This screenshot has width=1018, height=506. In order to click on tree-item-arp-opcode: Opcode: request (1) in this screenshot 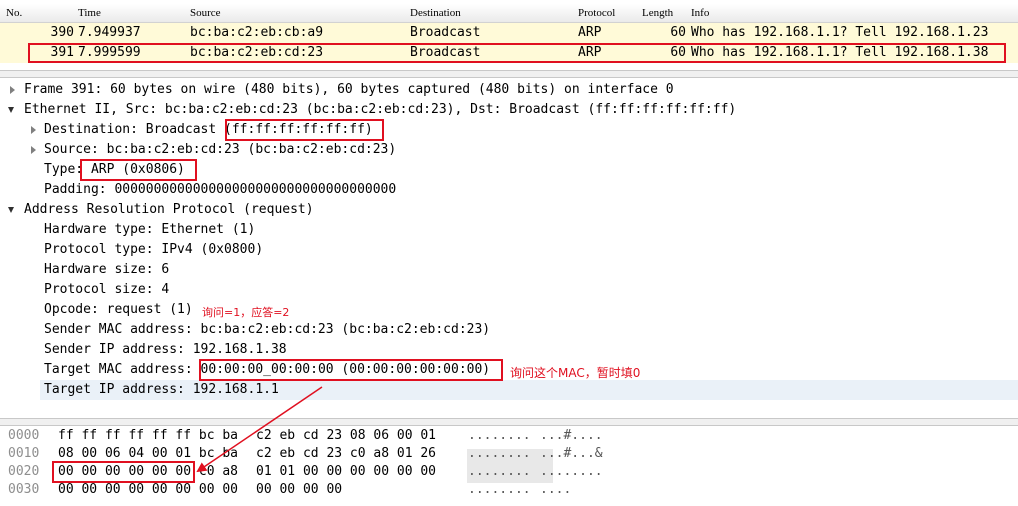, I will do `click(118, 310)`.